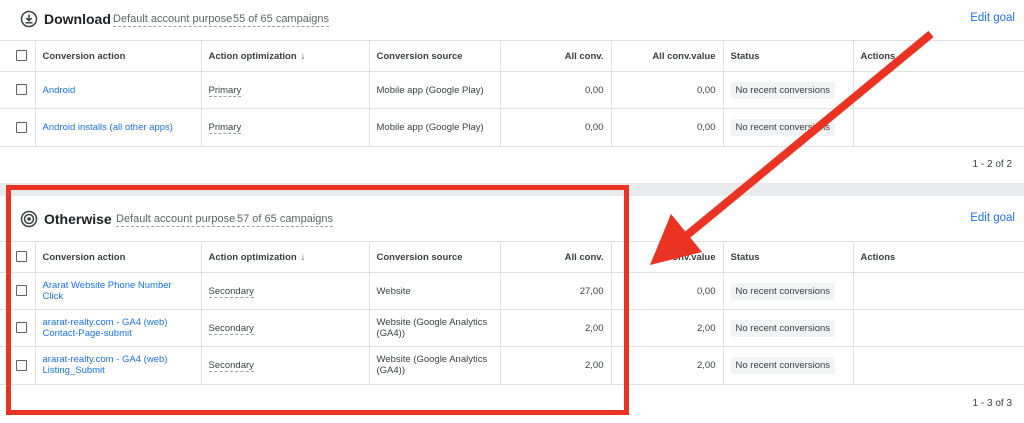 The height and width of the screenshot is (423, 1024). Describe the element at coordinates (285, 220) in the screenshot. I see `goal-campaigns: 57 of 65 campaigns` at that location.